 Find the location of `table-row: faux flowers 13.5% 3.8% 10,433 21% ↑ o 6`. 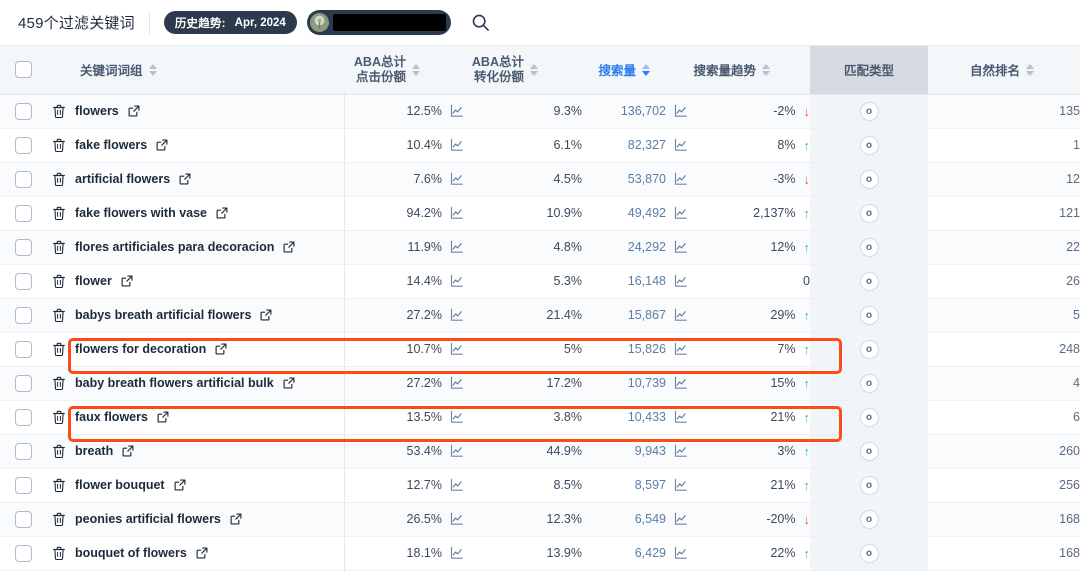

table-row: faux flowers 13.5% 3.8% 10,433 21% ↑ o 6 is located at coordinates (540, 417).